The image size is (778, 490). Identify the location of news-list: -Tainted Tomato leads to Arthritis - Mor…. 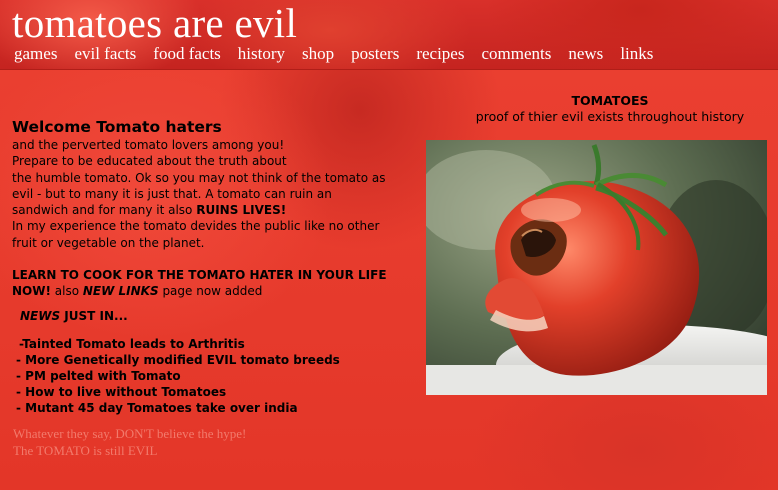
(212, 376).